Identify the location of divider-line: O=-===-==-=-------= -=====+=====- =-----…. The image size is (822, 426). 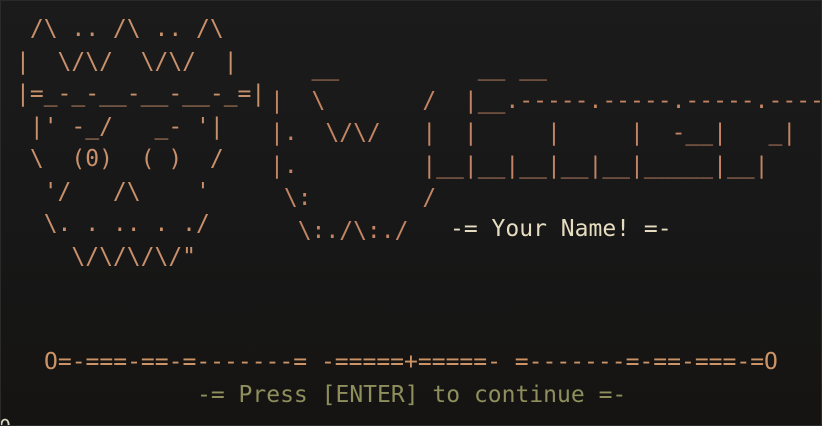
(411, 362).